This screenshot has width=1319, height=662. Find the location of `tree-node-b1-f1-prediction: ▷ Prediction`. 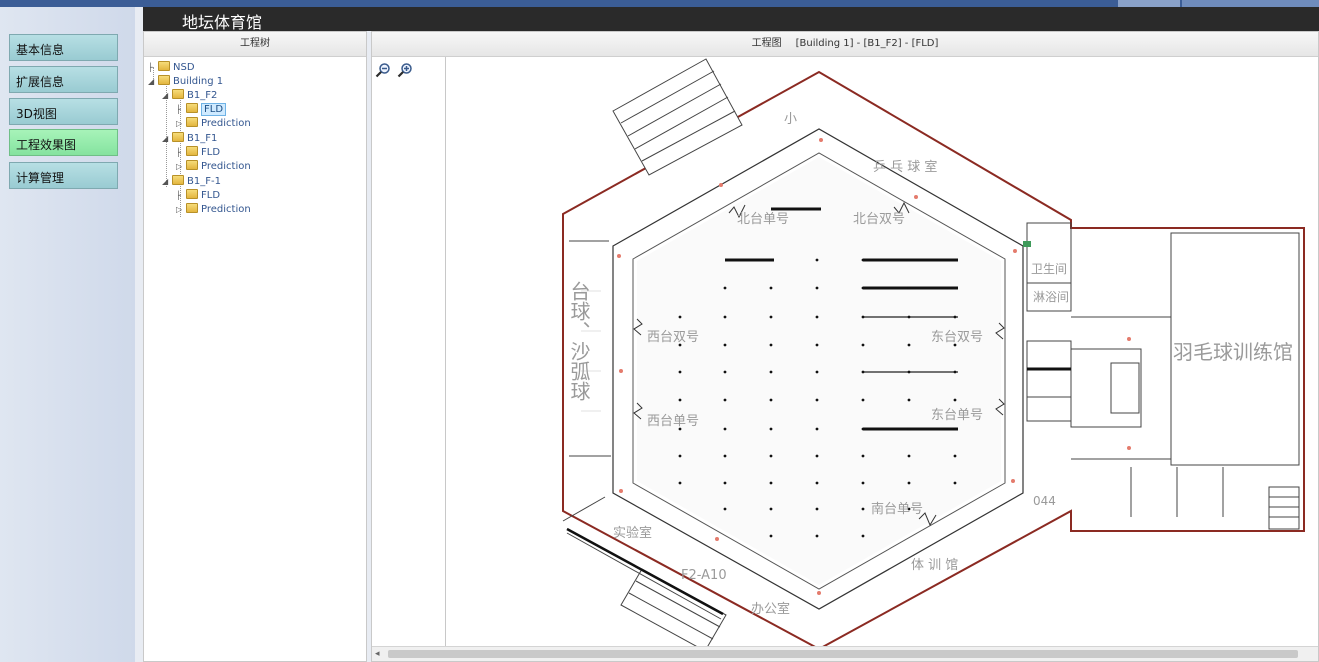

tree-node-b1-f1-prediction: ▷ Prediction is located at coordinates (213, 167).